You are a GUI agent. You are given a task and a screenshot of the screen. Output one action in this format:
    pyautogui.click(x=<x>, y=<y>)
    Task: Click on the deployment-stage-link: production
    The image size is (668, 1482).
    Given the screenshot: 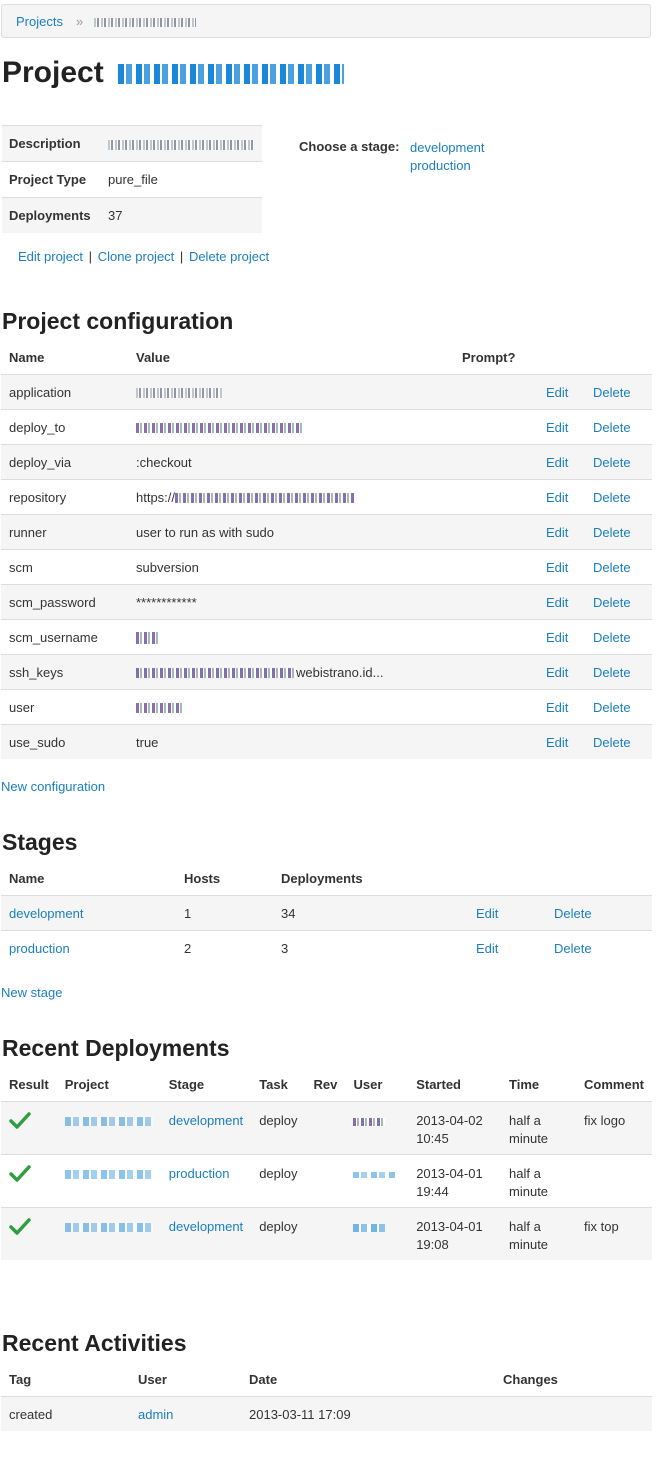 What is the action you would take?
    pyautogui.click(x=199, y=1173)
    